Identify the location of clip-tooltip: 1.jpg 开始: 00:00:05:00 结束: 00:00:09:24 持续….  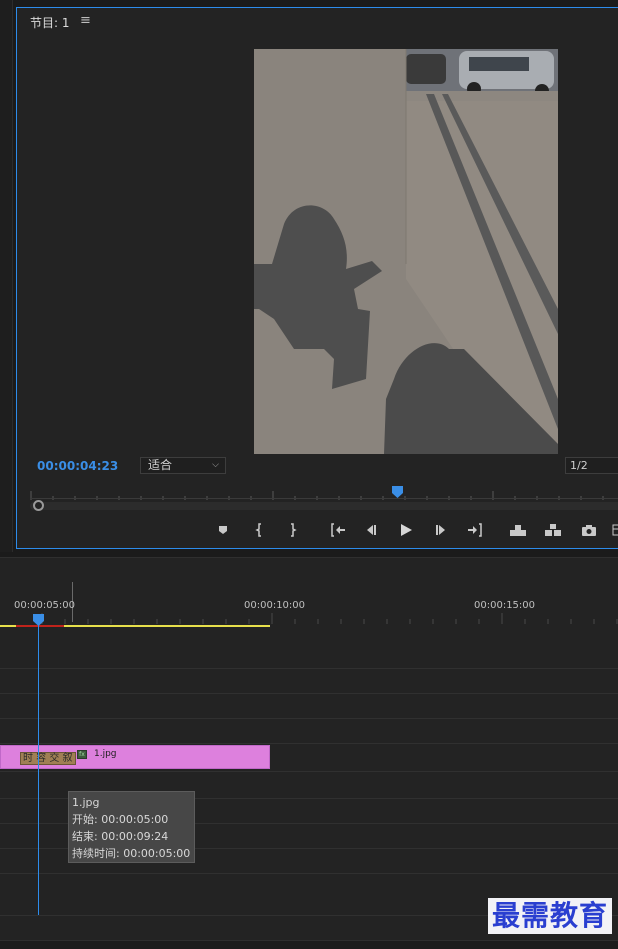
(131, 827).